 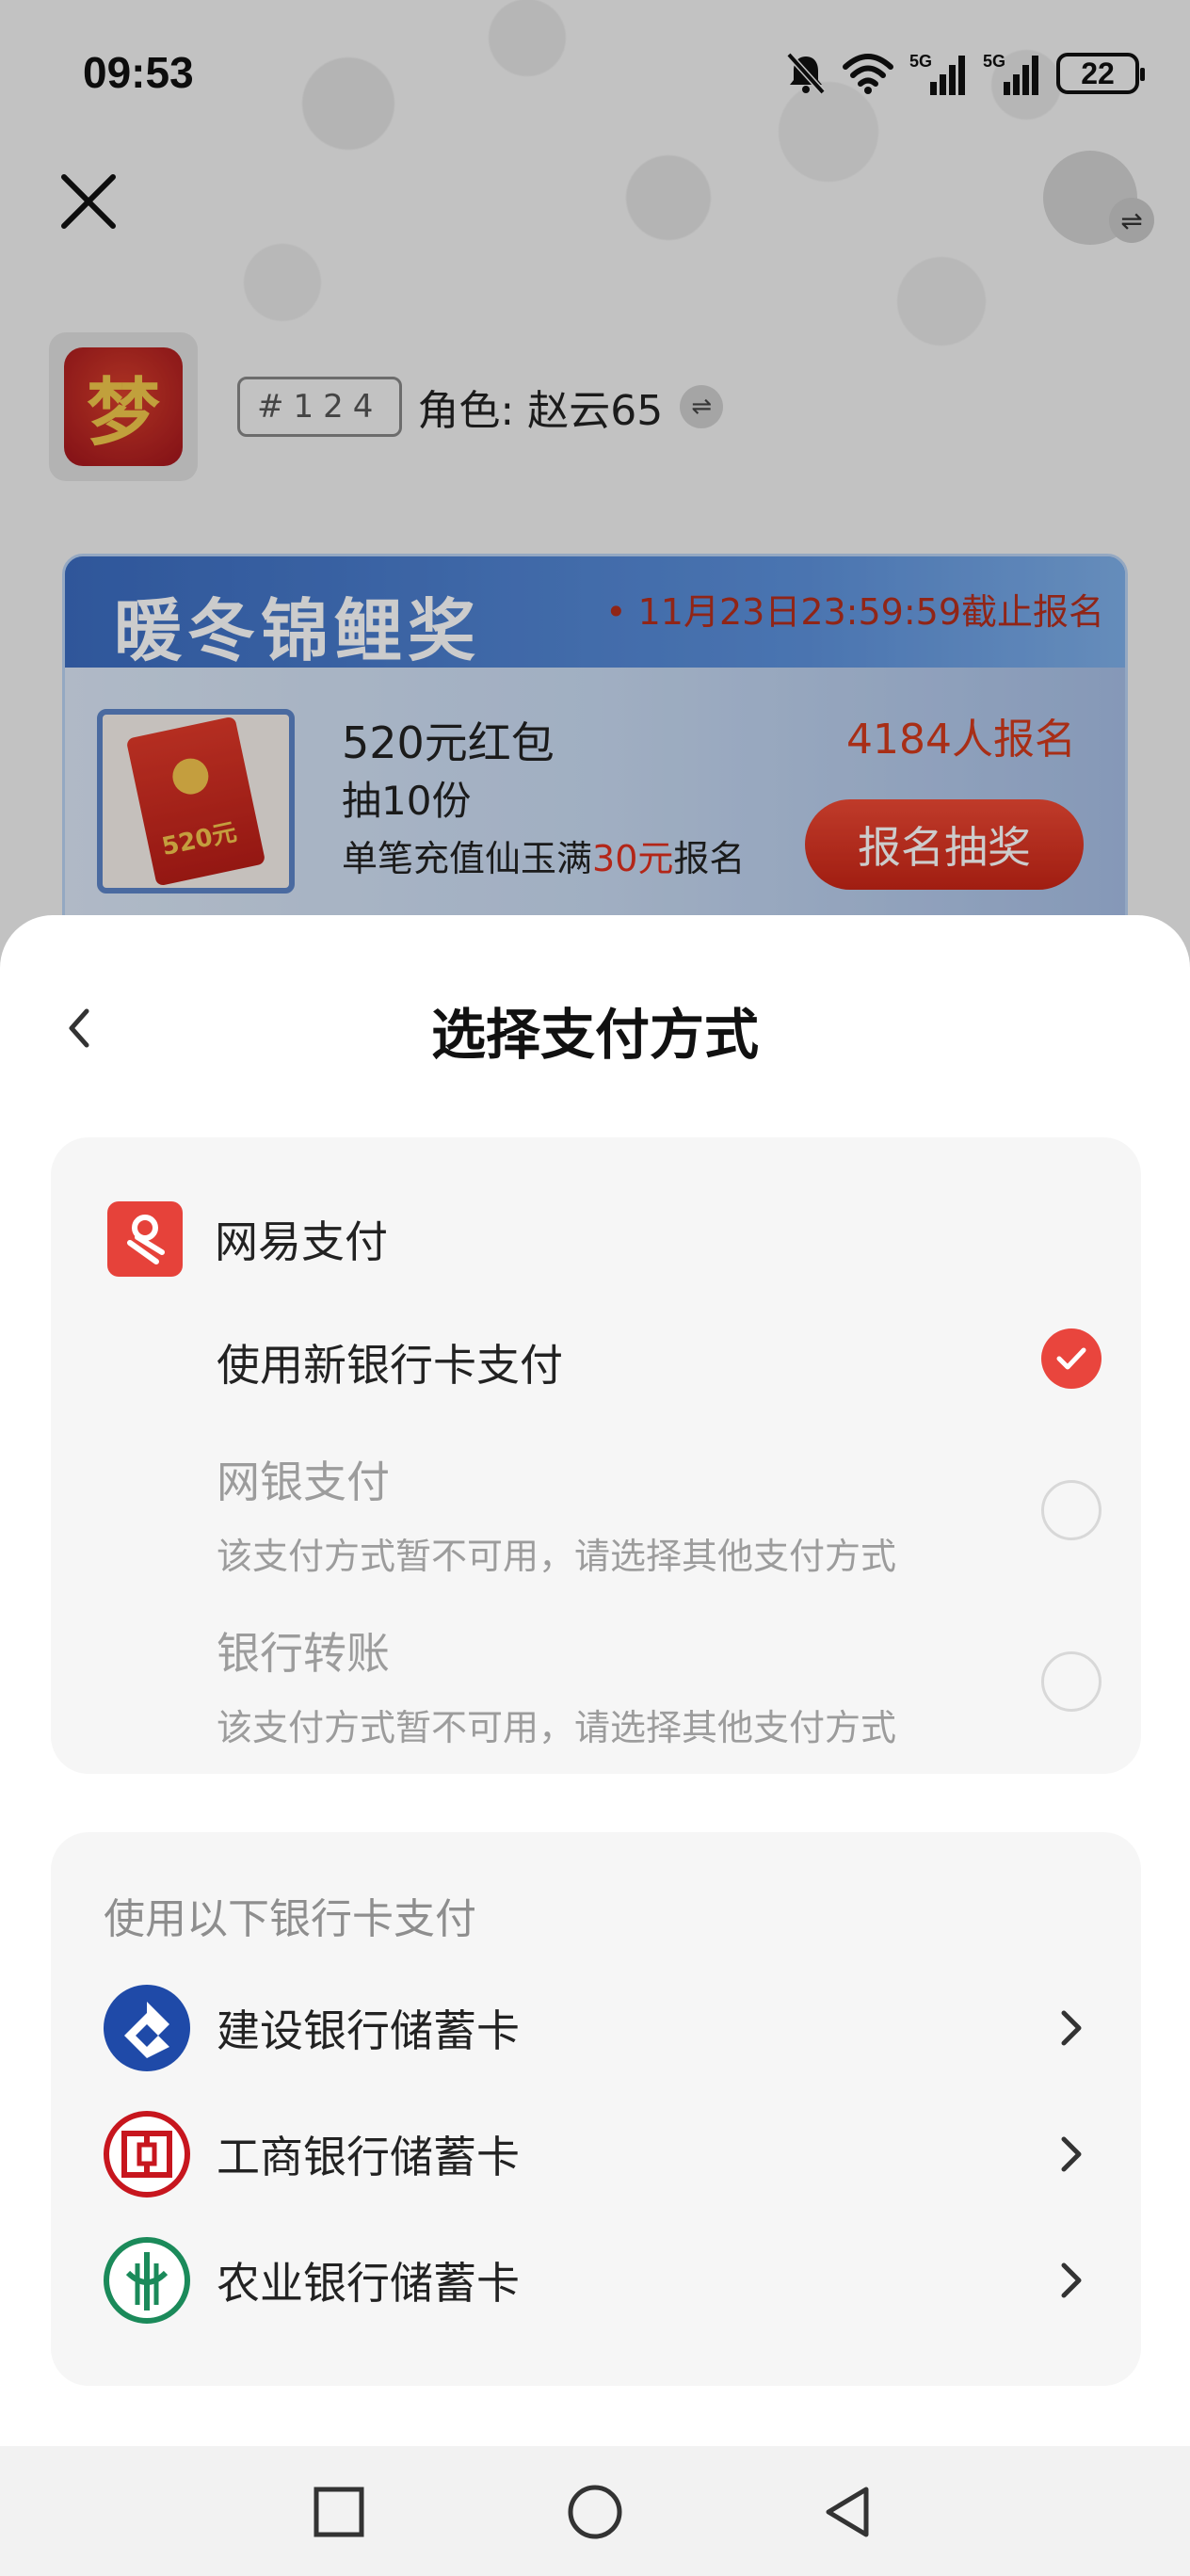 What do you see at coordinates (301, 1241) in the screenshot?
I see `provider-name: 网易支付` at bounding box center [301, 1241].